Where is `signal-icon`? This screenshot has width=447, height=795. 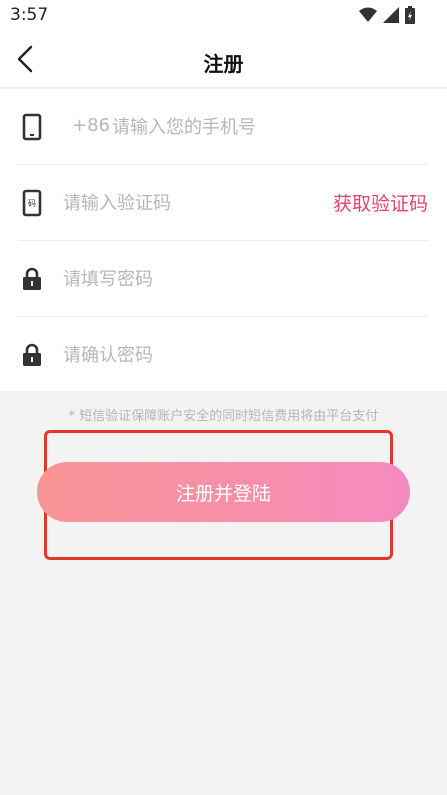 signal-icon is located at coordinates (391, 15).